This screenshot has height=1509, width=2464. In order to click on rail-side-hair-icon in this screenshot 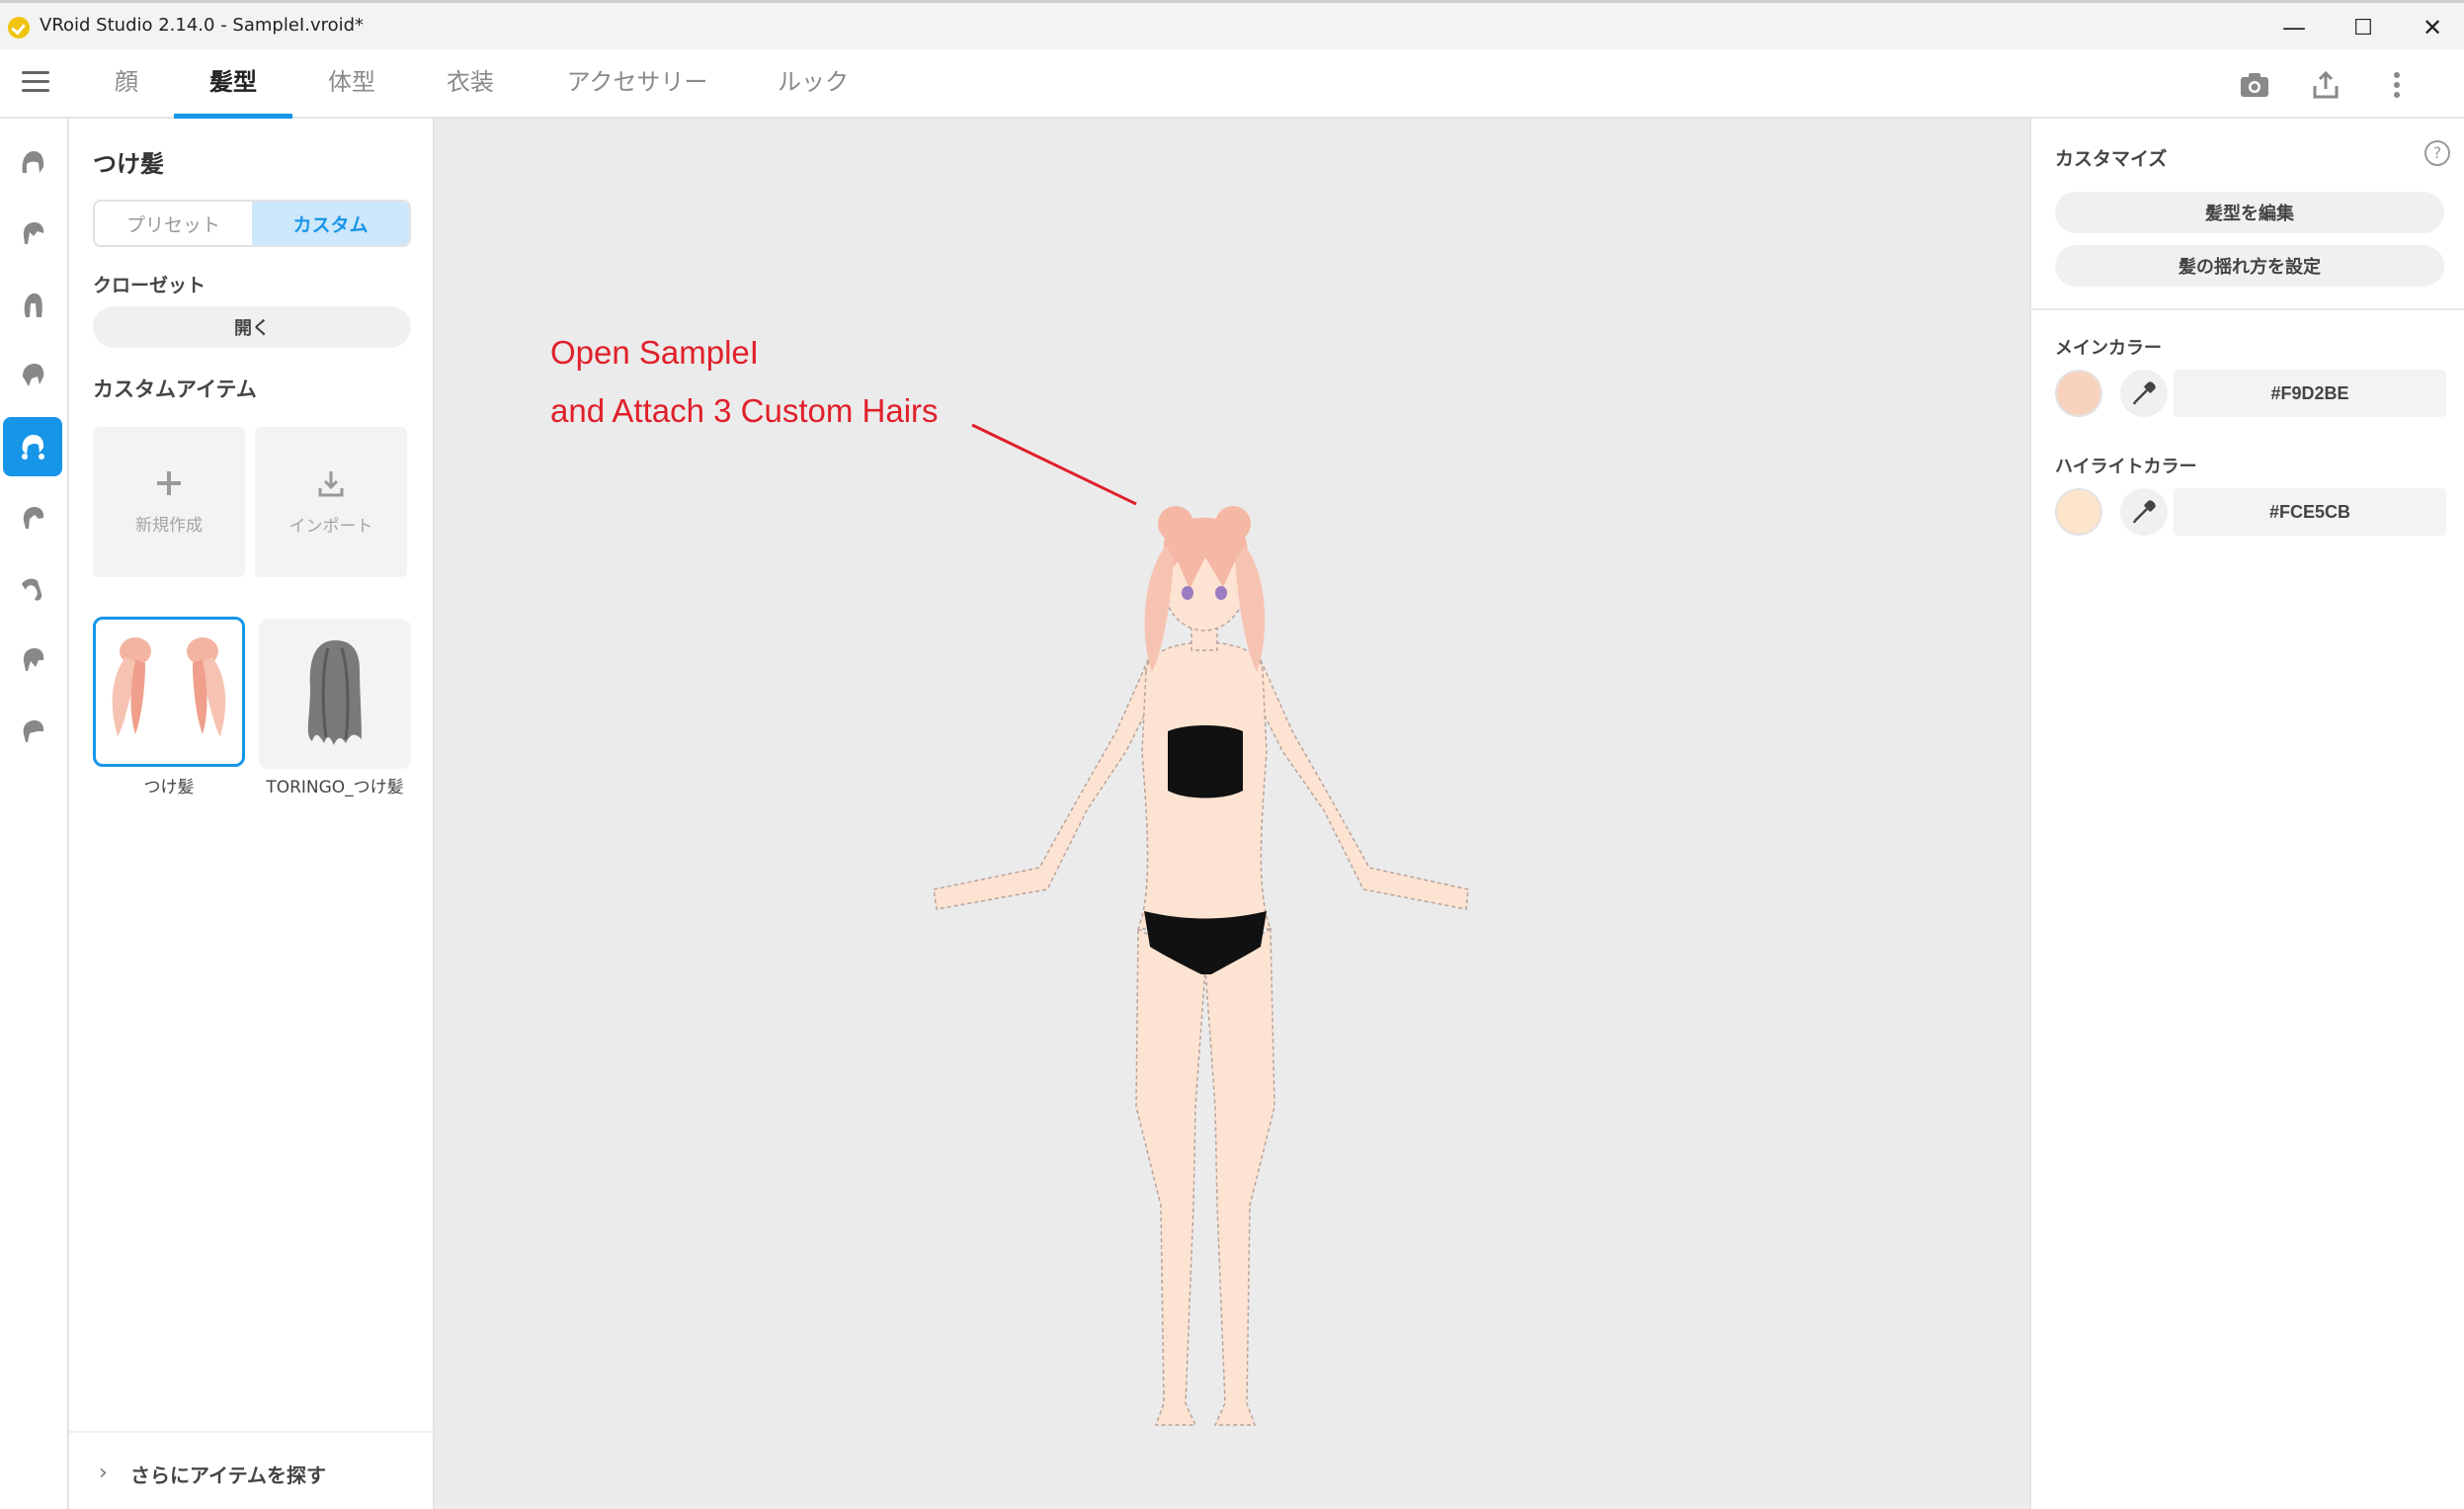, I will do `click(32, 375)`.